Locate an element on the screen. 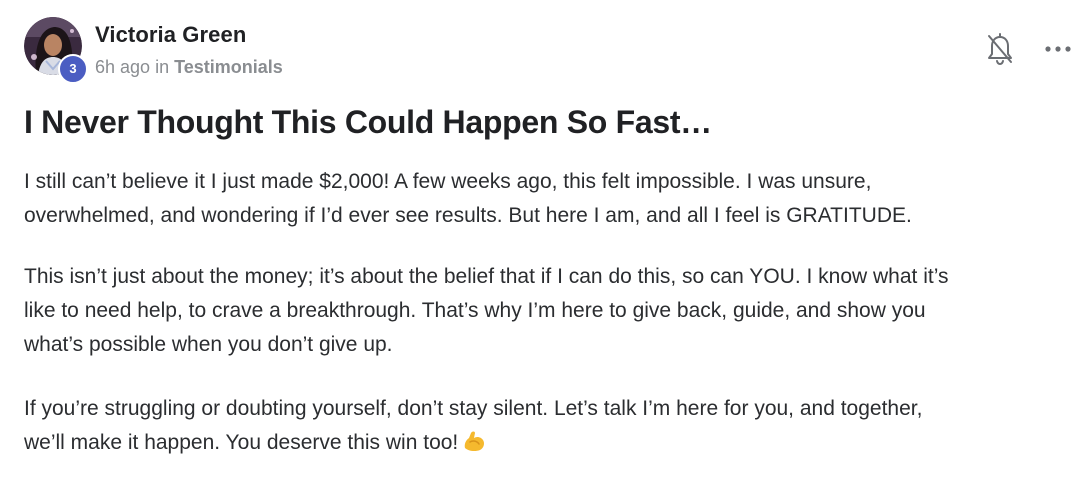 Image resolution: width=1081 pixels, height=480 pixels. paragraph-line: what’s possible when you don’t give up. is located at coordinates (208, 344).